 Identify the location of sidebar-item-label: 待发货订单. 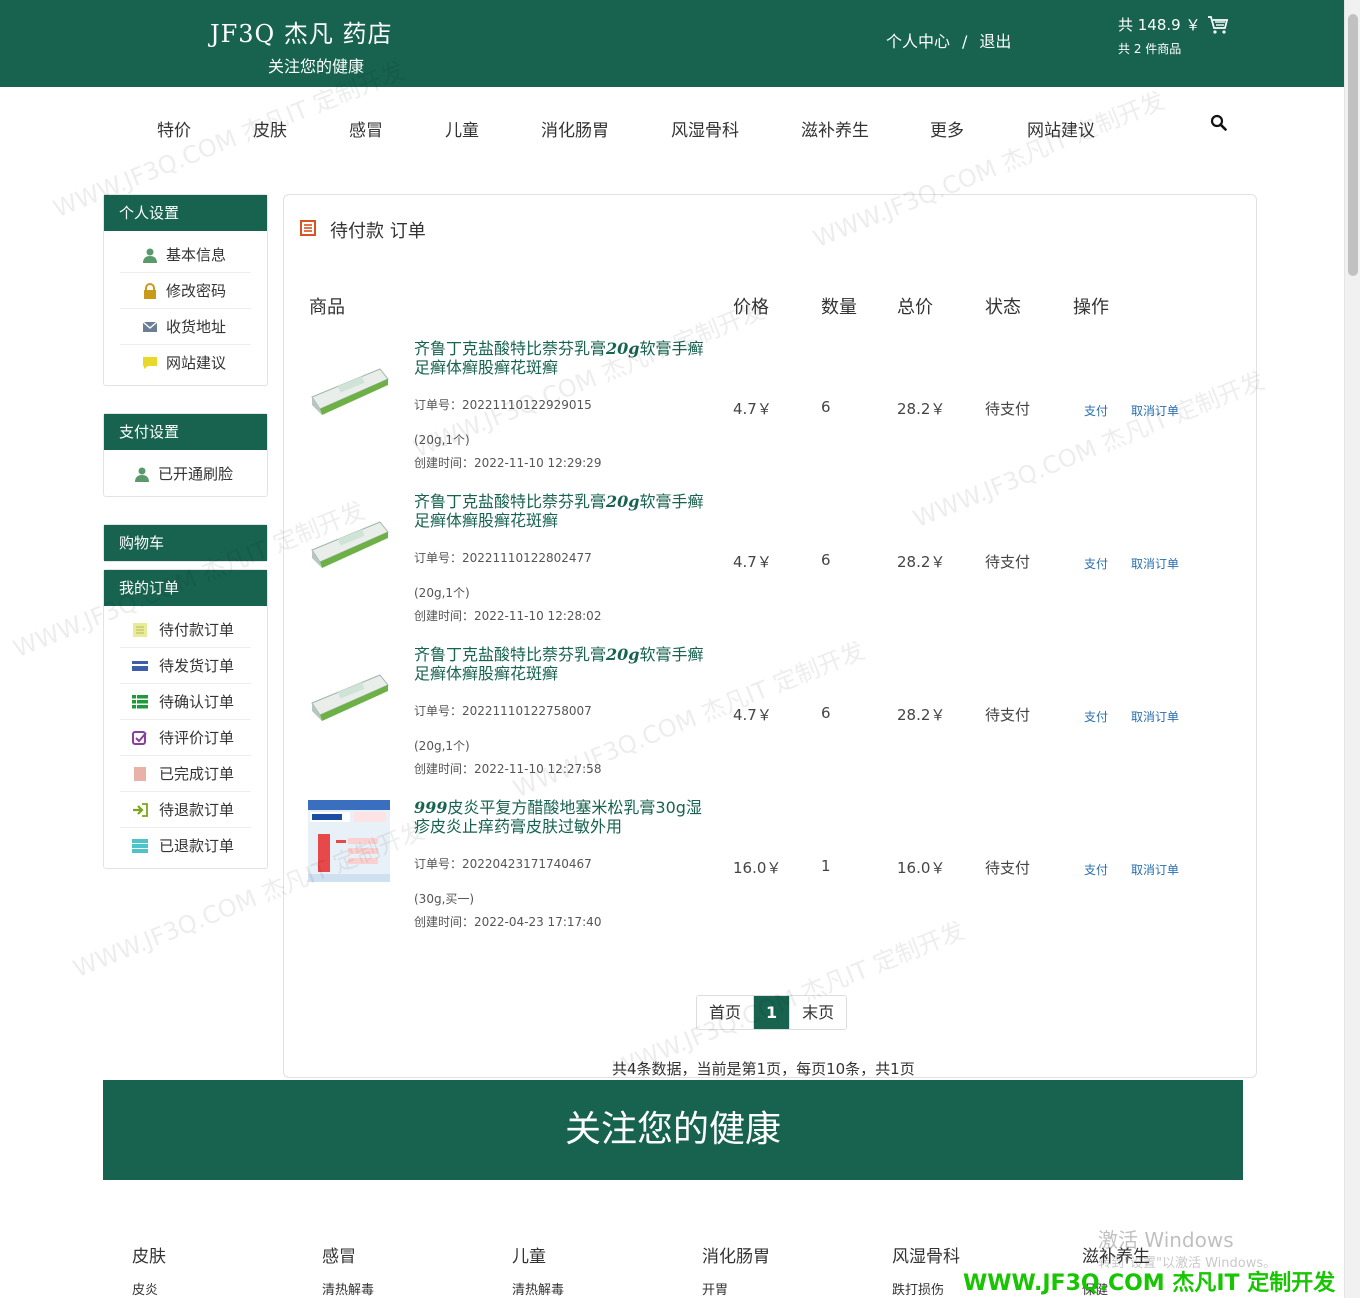
(197, 666).